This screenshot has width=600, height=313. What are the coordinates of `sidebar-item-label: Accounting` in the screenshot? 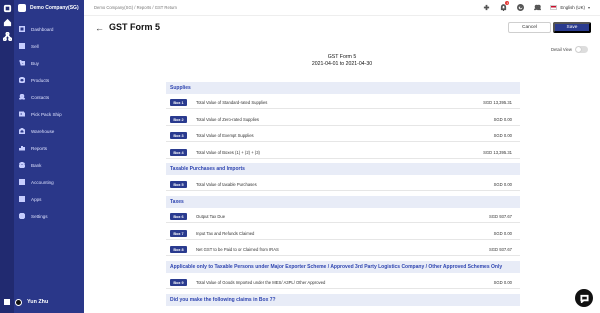 It's located at (42, 182).